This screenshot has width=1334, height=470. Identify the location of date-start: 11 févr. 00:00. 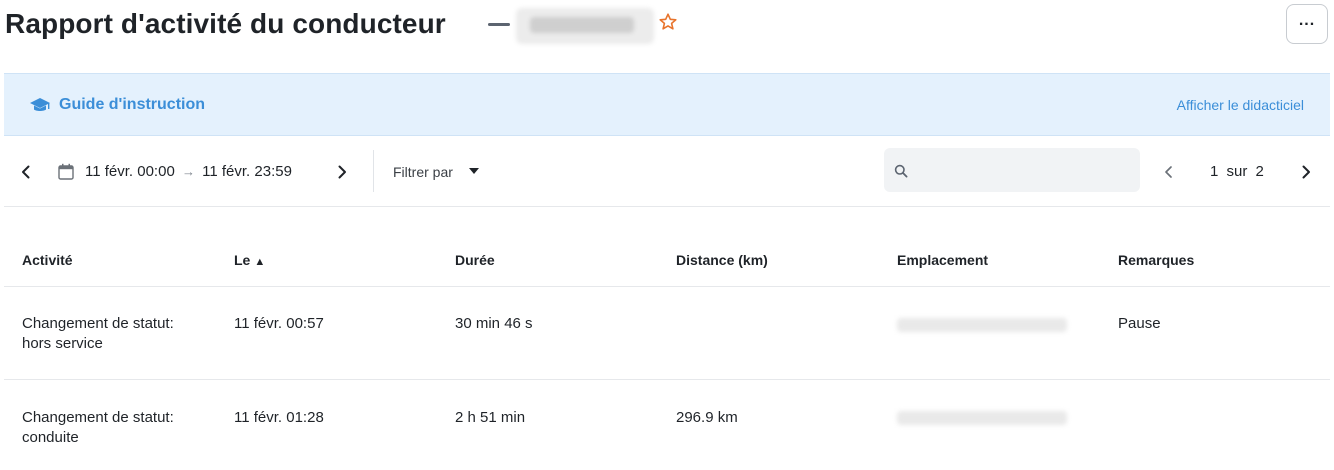
(130, 171).